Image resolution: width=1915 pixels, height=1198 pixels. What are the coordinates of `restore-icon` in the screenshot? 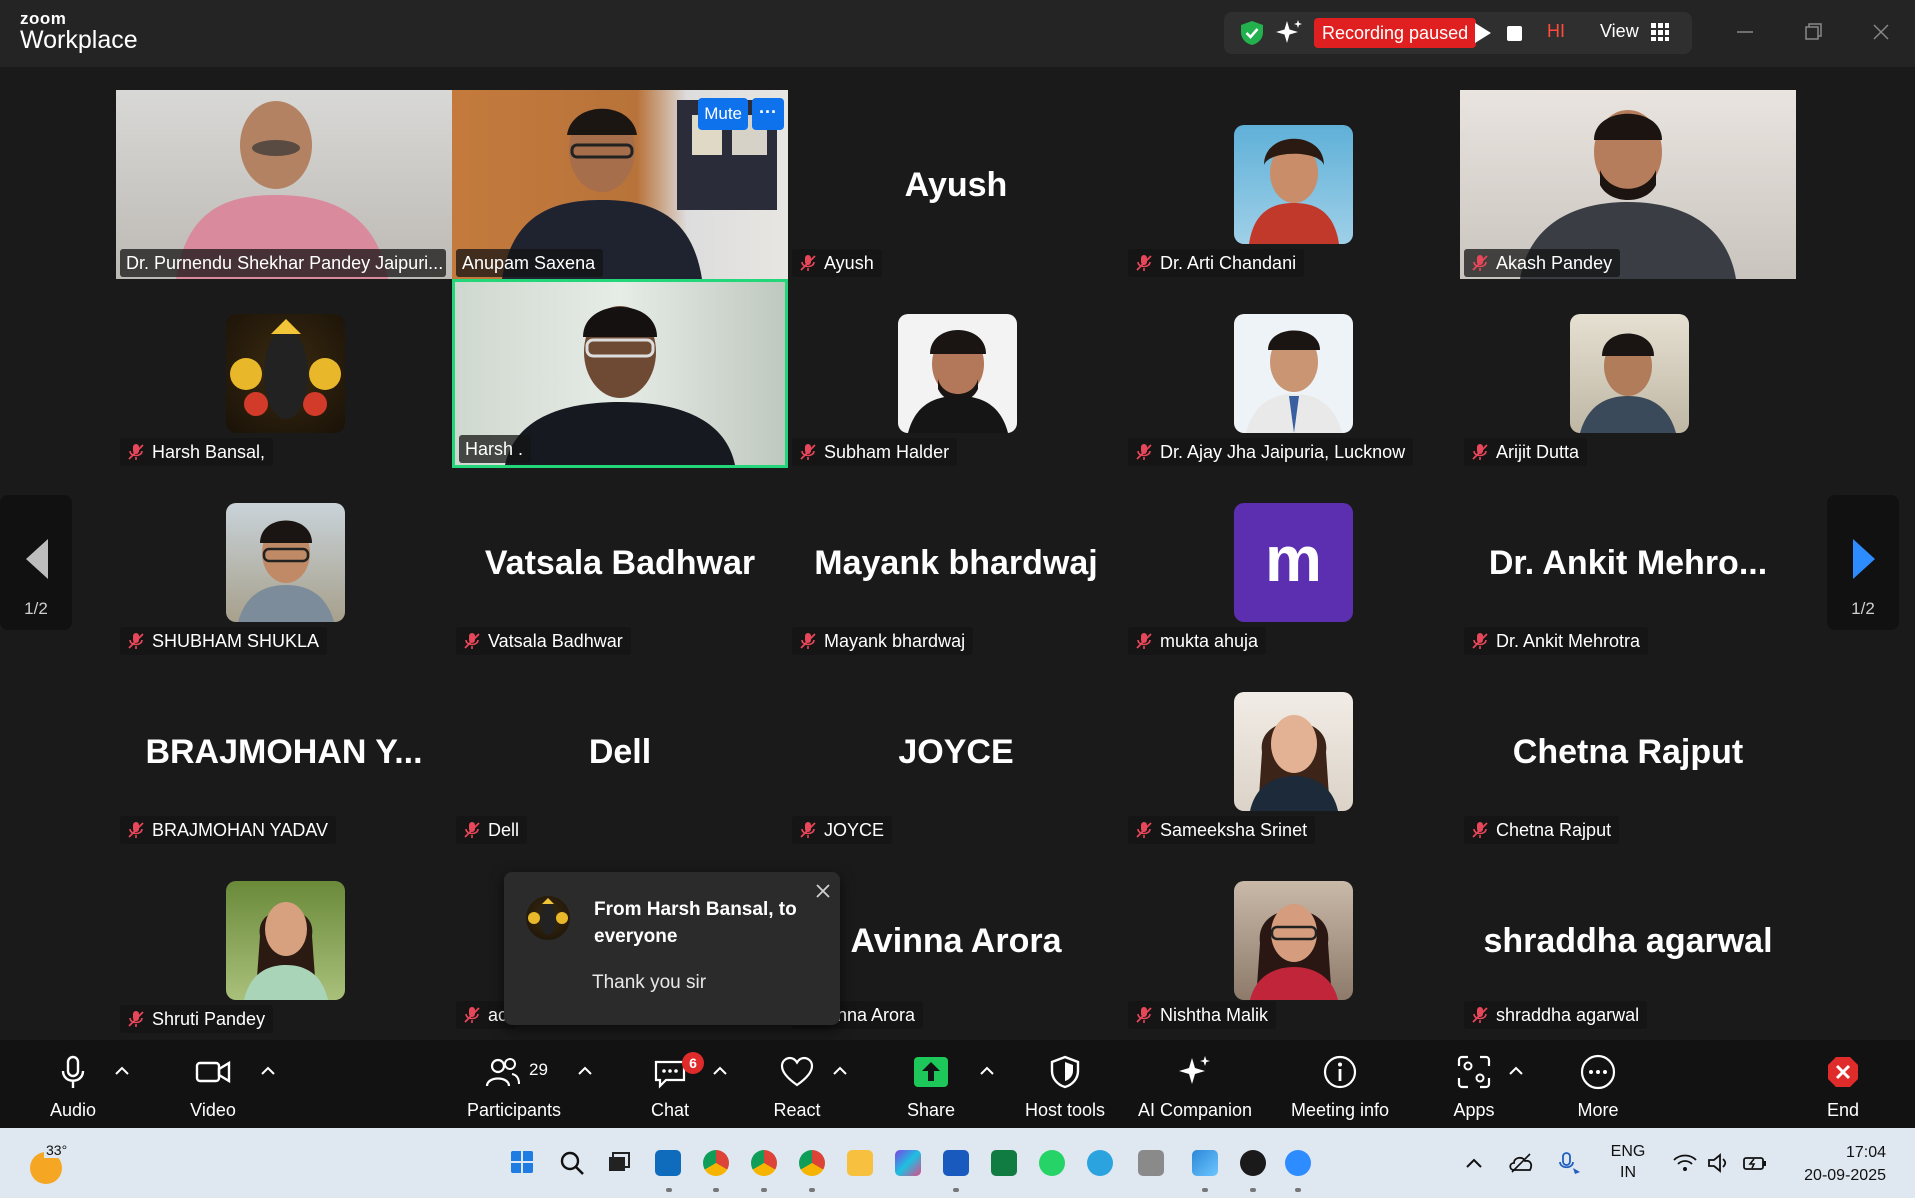 It's located at (1813, 32).